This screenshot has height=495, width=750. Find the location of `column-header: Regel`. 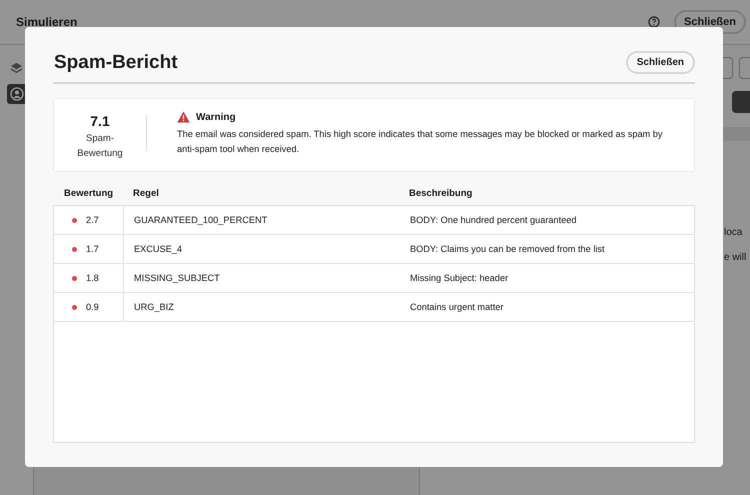

column-header: Regel is located at coordinates (146, 193).